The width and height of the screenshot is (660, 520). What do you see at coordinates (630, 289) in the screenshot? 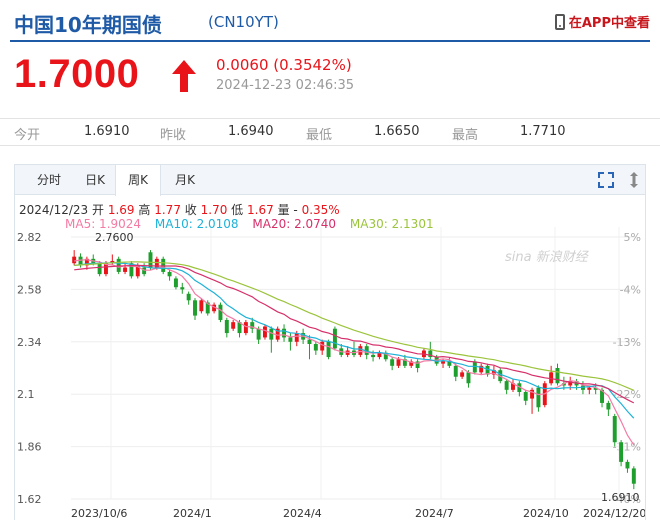
I see `pct-tick-label: -4%` at bounding box center [630, 289].